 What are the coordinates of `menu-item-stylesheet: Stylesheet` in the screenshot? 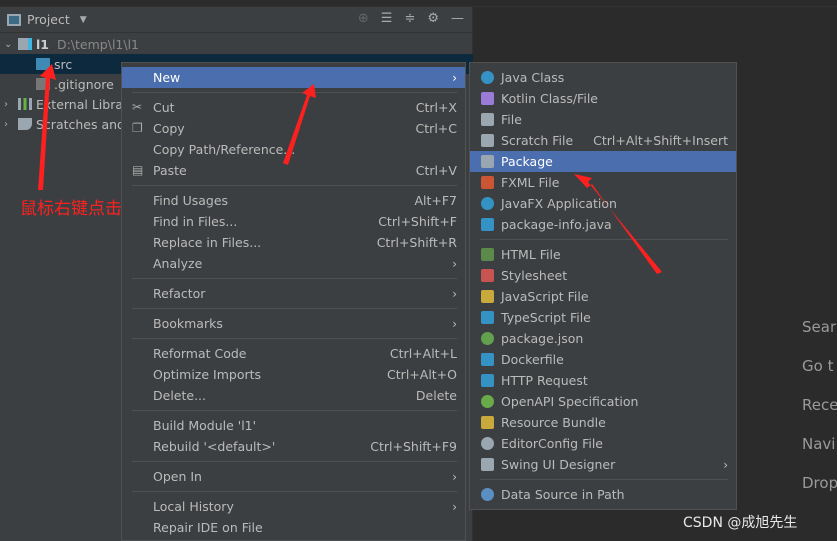 It's located at (603, 275).